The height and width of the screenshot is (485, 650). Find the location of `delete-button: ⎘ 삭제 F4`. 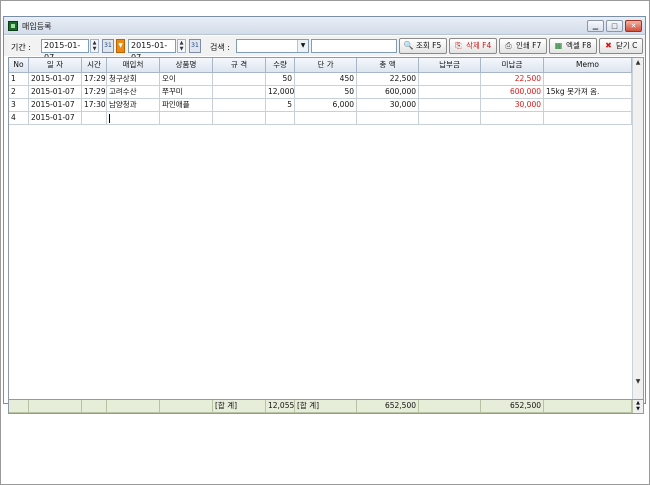

delete-button: ⎘ 삭제 F4 is located at coordinates (473, 46).